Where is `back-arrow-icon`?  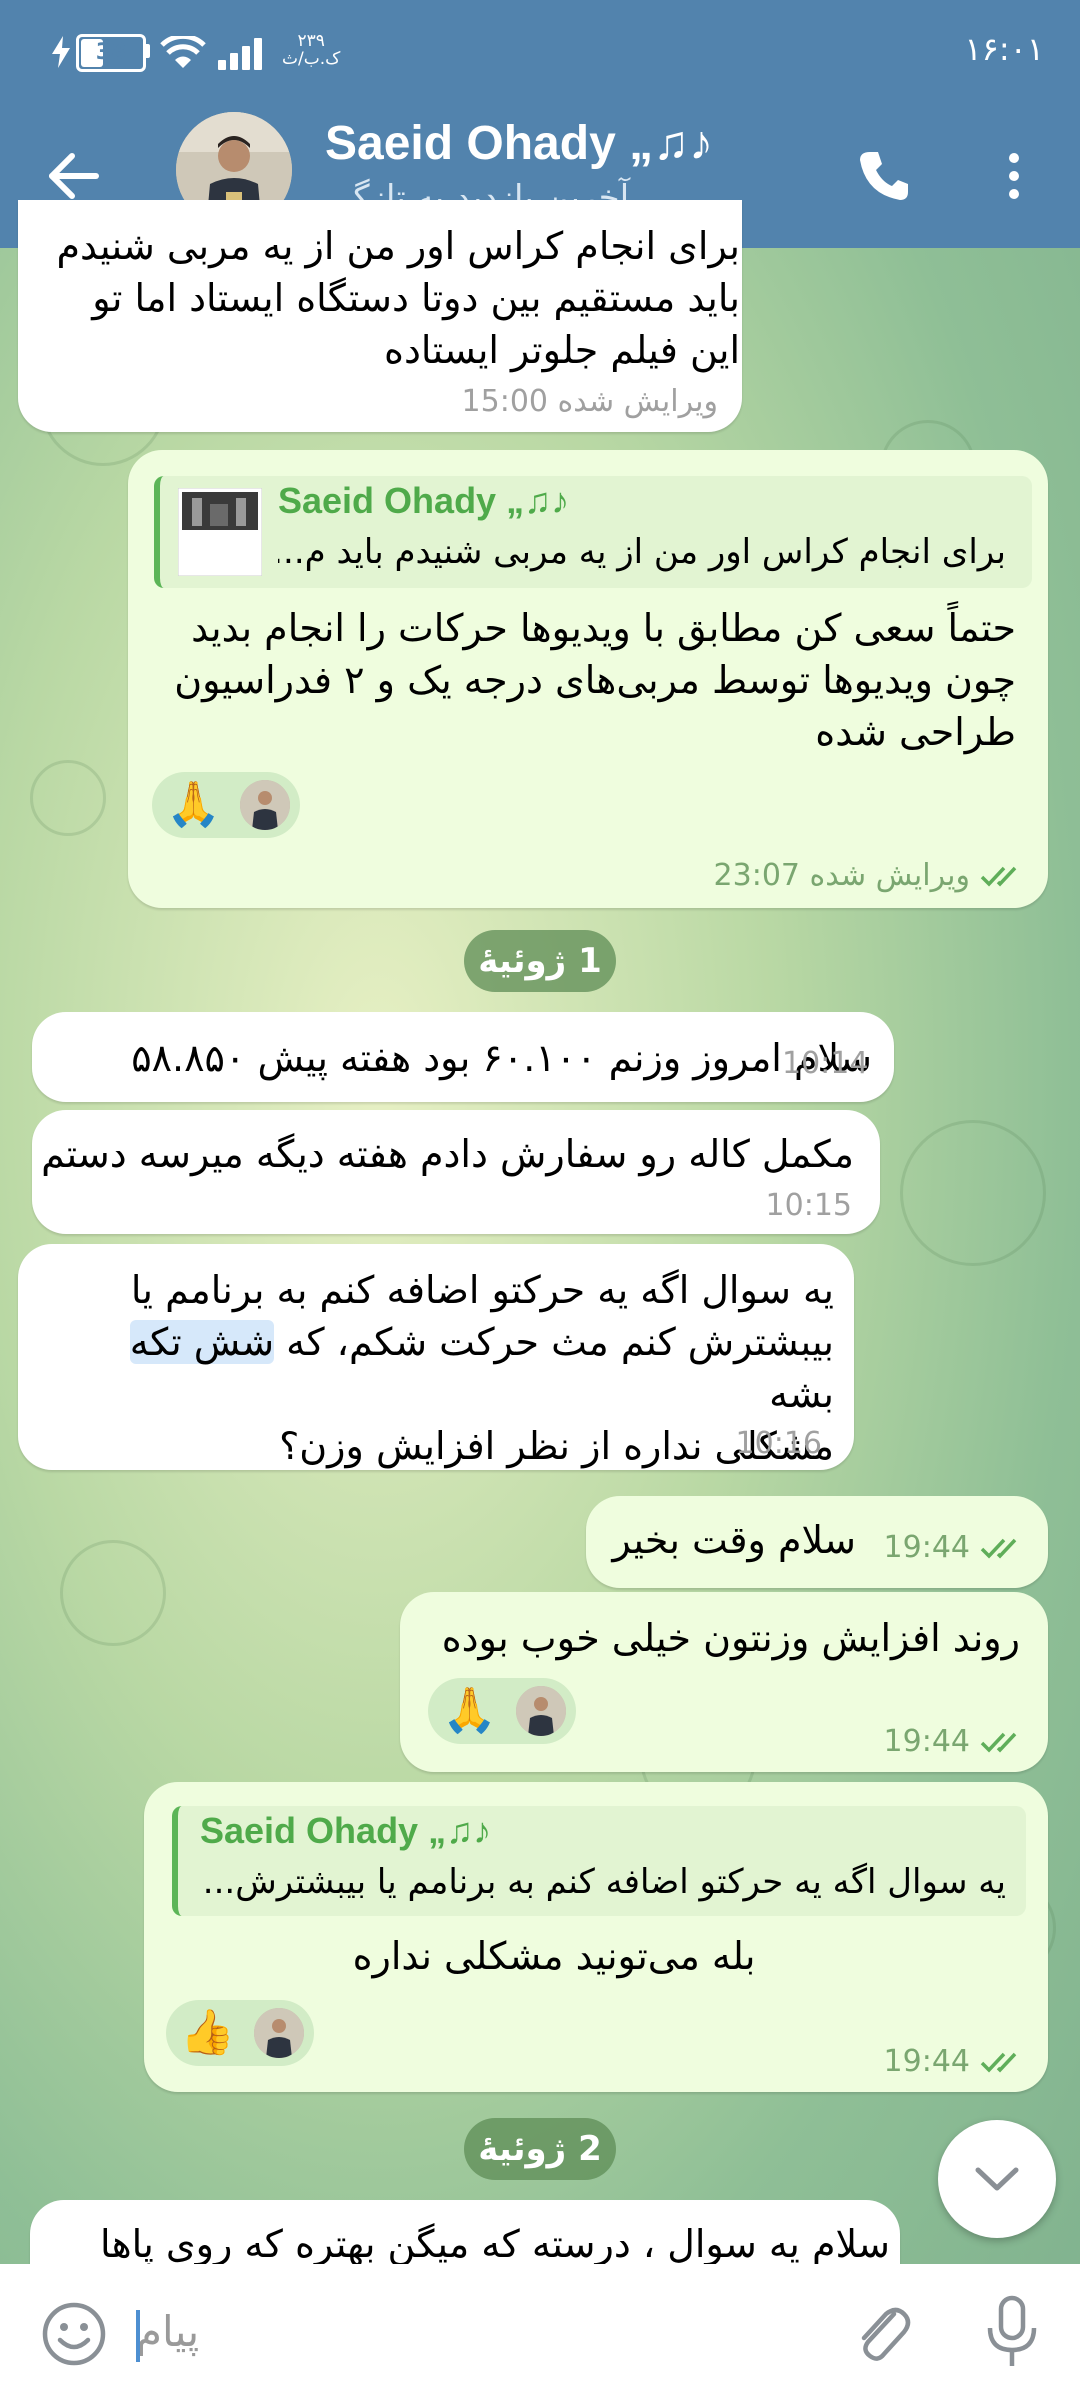 back-arrow-icon is located at coordinates (74, 176).